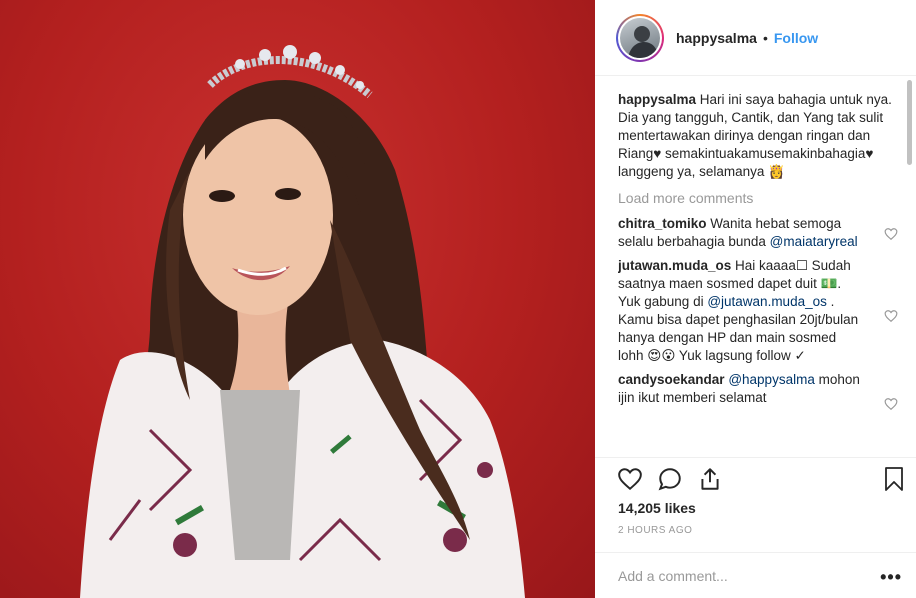  Describe the element at coordinates (630, 479) in the screenshot. I see `heart-icon` at that location.